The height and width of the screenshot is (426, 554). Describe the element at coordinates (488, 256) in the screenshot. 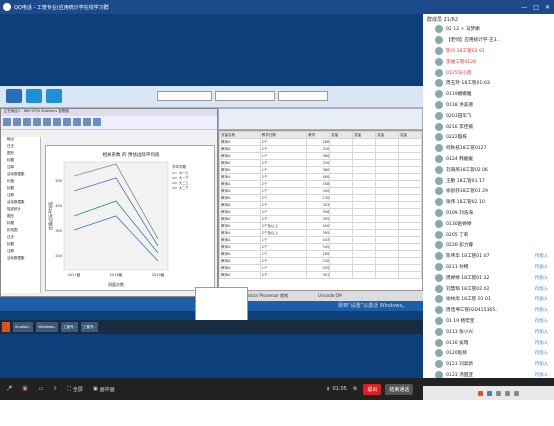

I see `member-item: 陈伟华 18工管01 07 待加入` at that location.